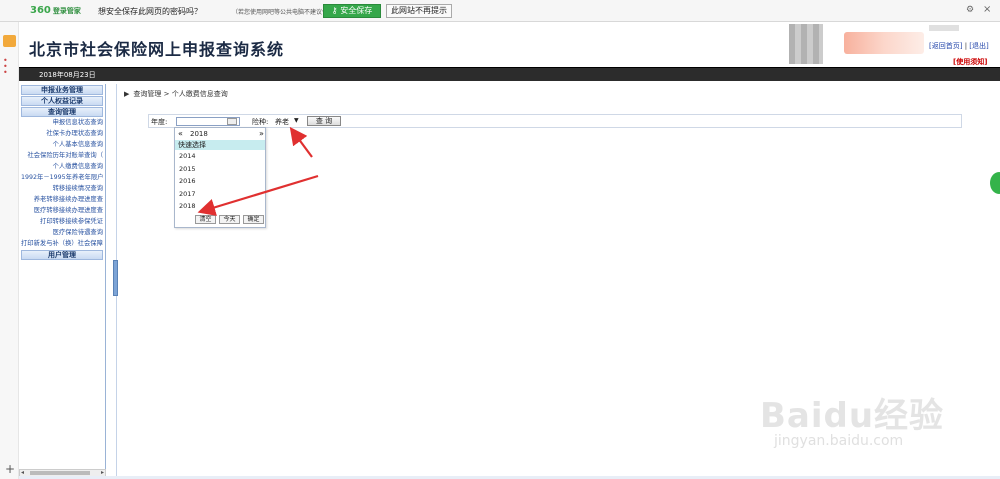 Image resolution: width=1000 pixels, height=479 pixels. Describe the element at coordinates (62, 221) in the screenshot. I see `sidebar-item: 打印转移接续参保凭证` at that location.